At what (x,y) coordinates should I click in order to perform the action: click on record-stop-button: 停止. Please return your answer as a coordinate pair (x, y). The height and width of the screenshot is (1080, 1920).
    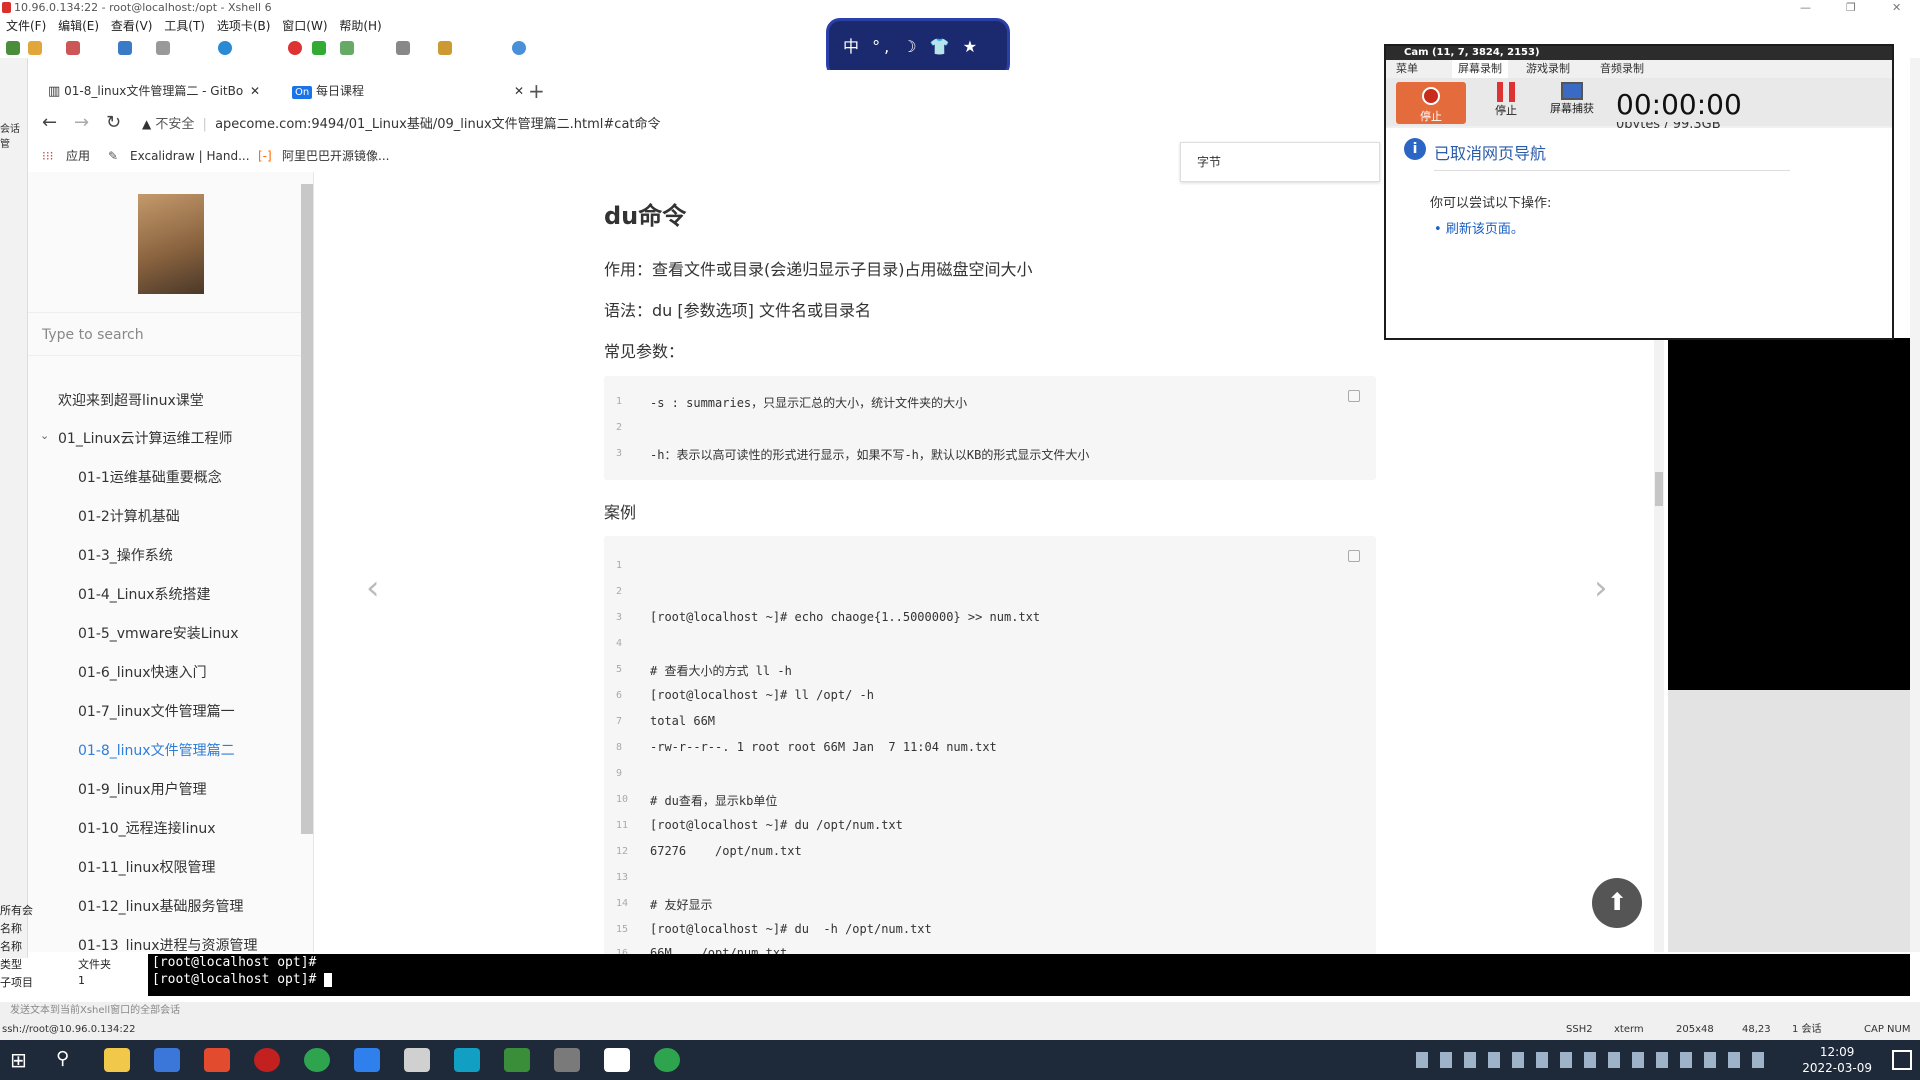
    Looking at the image, I should click on (1431, 103).